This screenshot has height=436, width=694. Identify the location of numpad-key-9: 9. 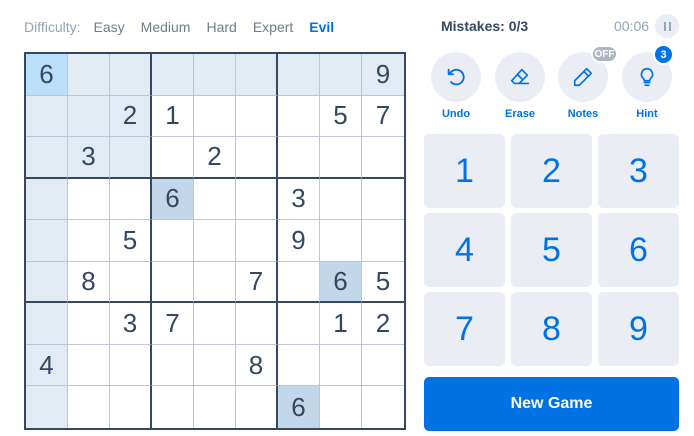
(638, 329).